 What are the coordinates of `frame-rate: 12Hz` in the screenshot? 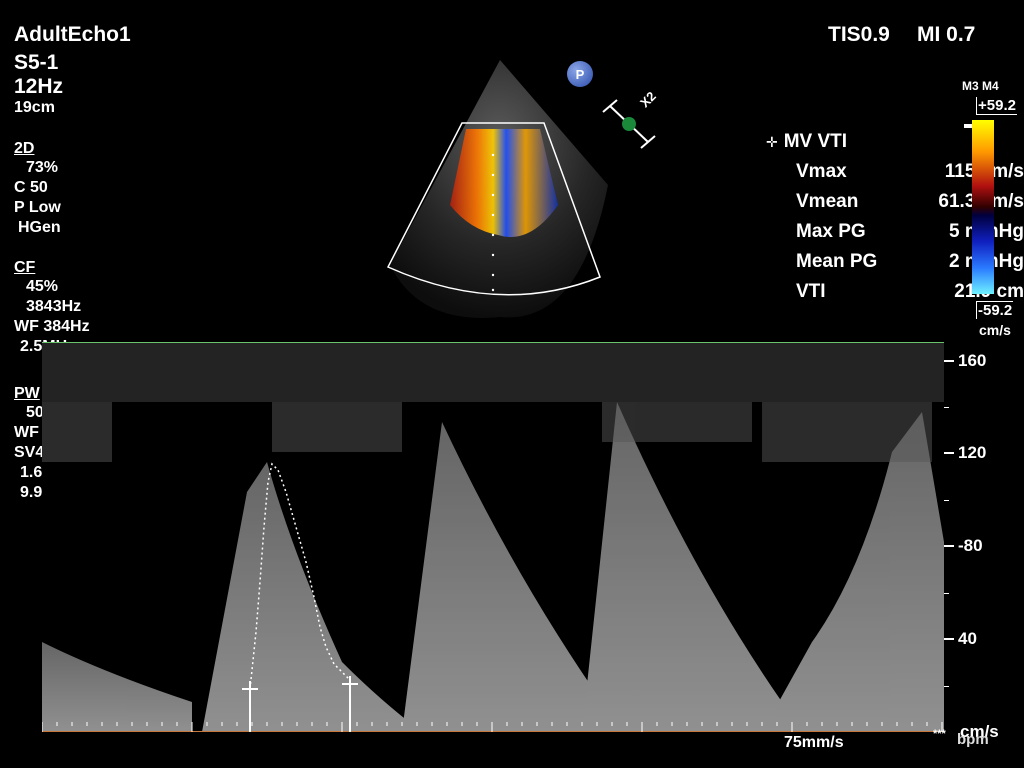 It's located at (39, 86).